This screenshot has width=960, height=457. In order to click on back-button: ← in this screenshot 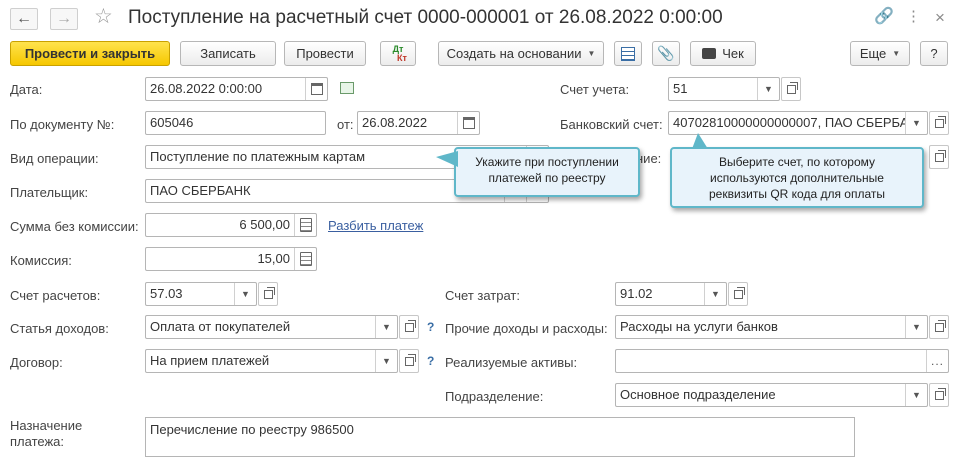, I will do `click(24, 19)`.